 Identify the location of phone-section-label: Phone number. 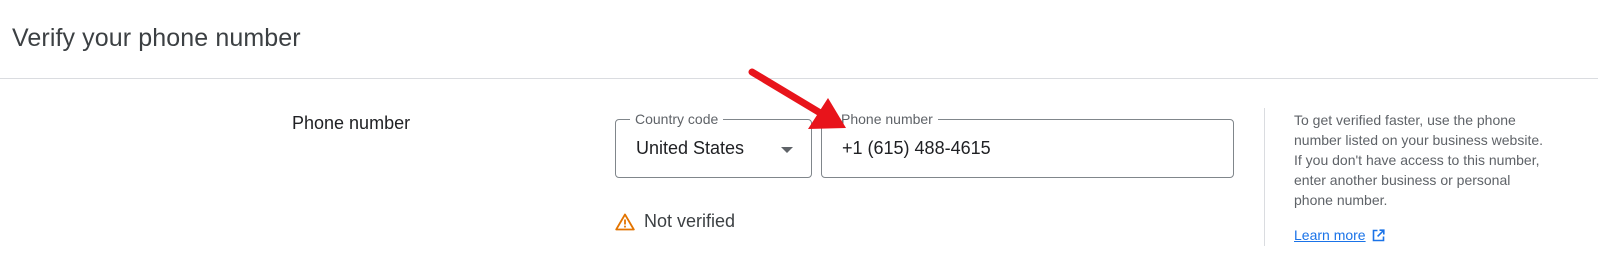
(351, 123).